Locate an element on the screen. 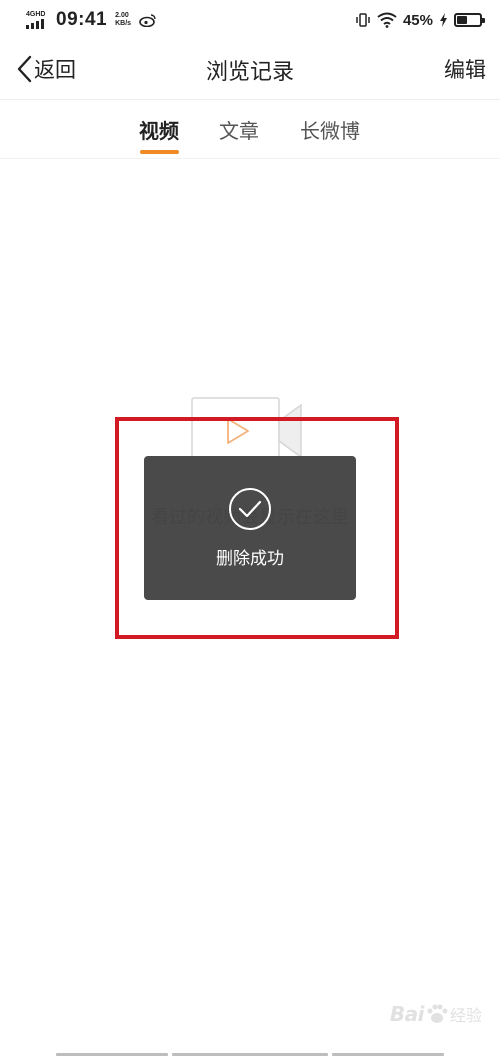 Image resolution: width=500 pixels, height=1057 pixels. battery-icon is located at coordinates (469, 20).